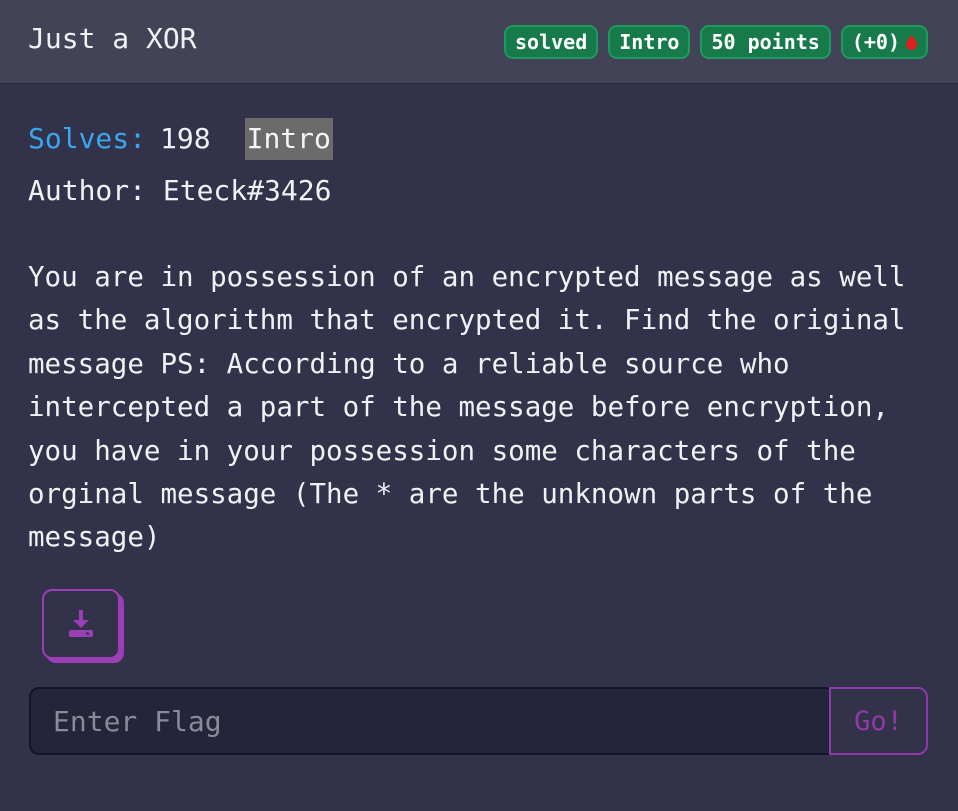  I want to click on flag-input, so click(429, 721).